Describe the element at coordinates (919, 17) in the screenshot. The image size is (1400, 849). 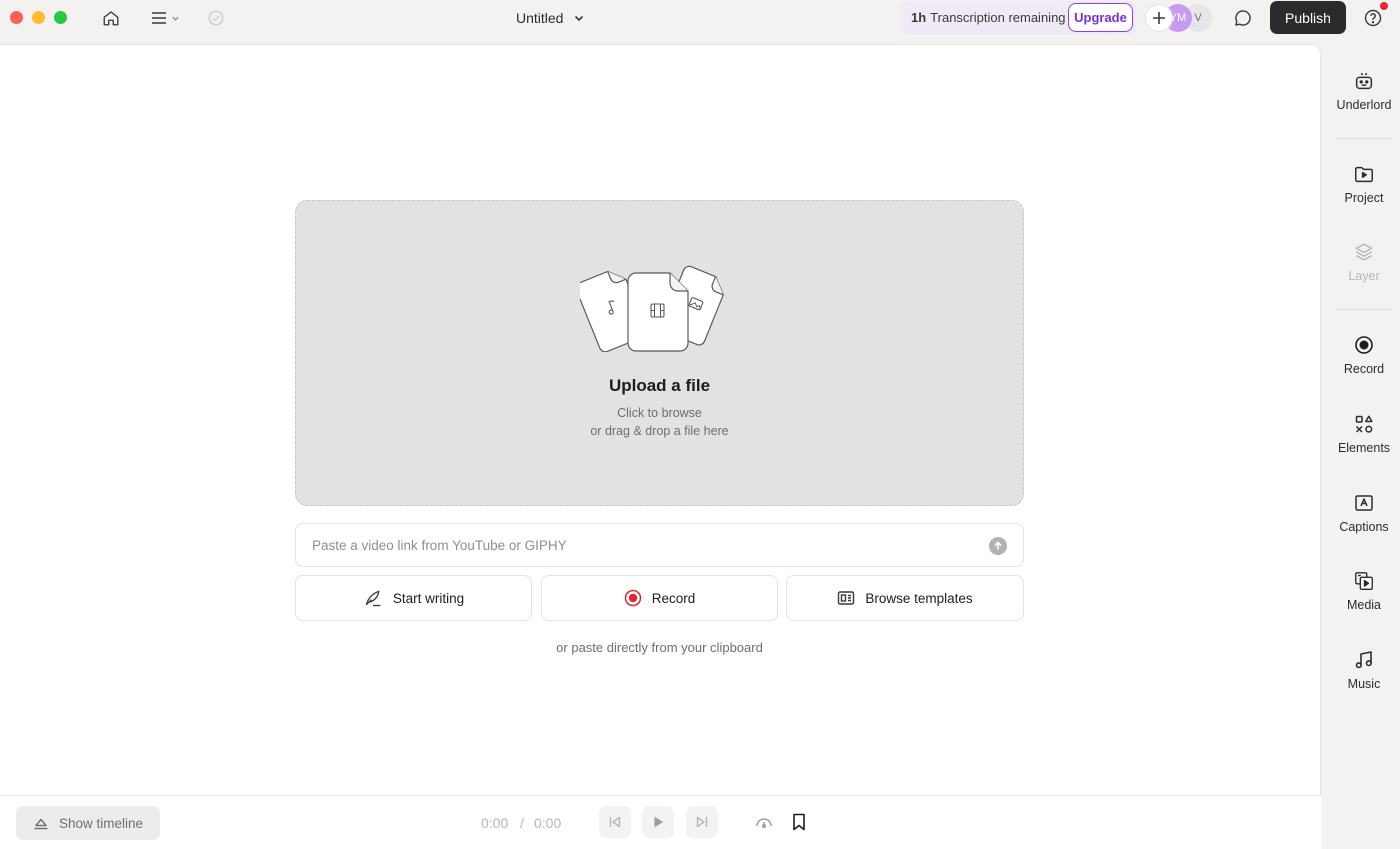
I see `transcription-amount: 1h` at that location.